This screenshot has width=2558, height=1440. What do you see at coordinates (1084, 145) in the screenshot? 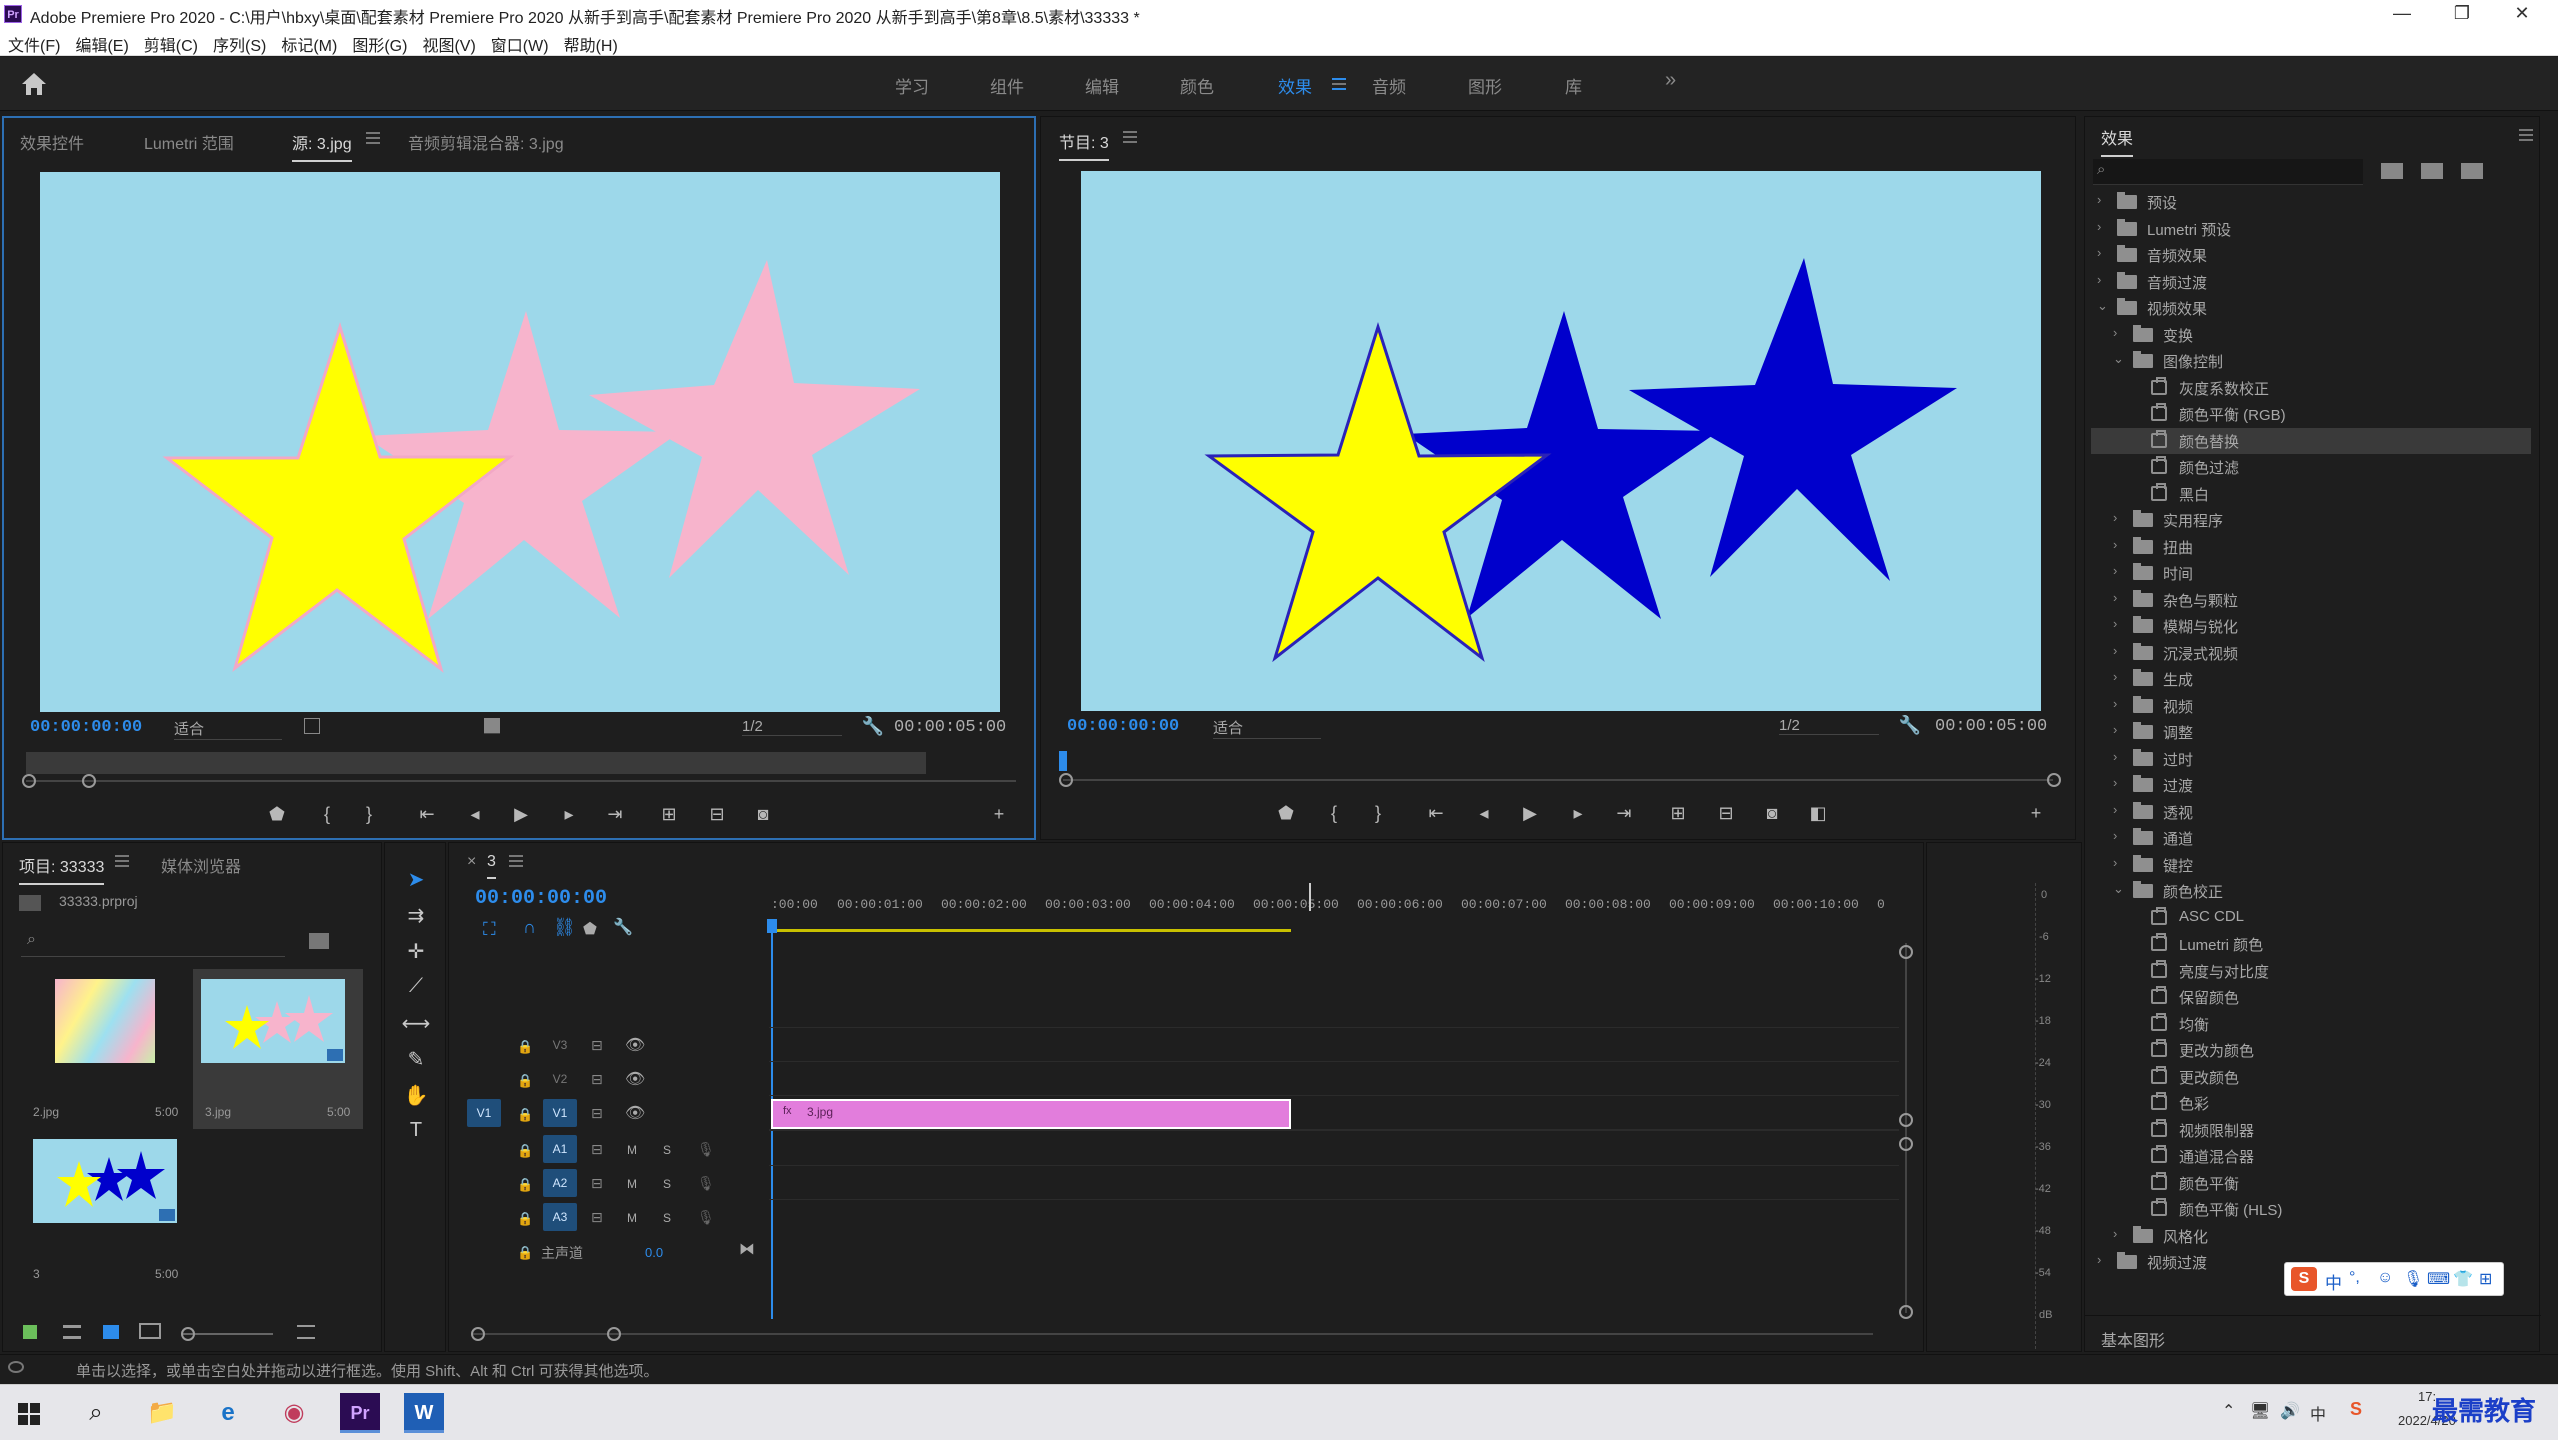
I see `tab-program: 节目: 3` at bounding box center [1084, 145].